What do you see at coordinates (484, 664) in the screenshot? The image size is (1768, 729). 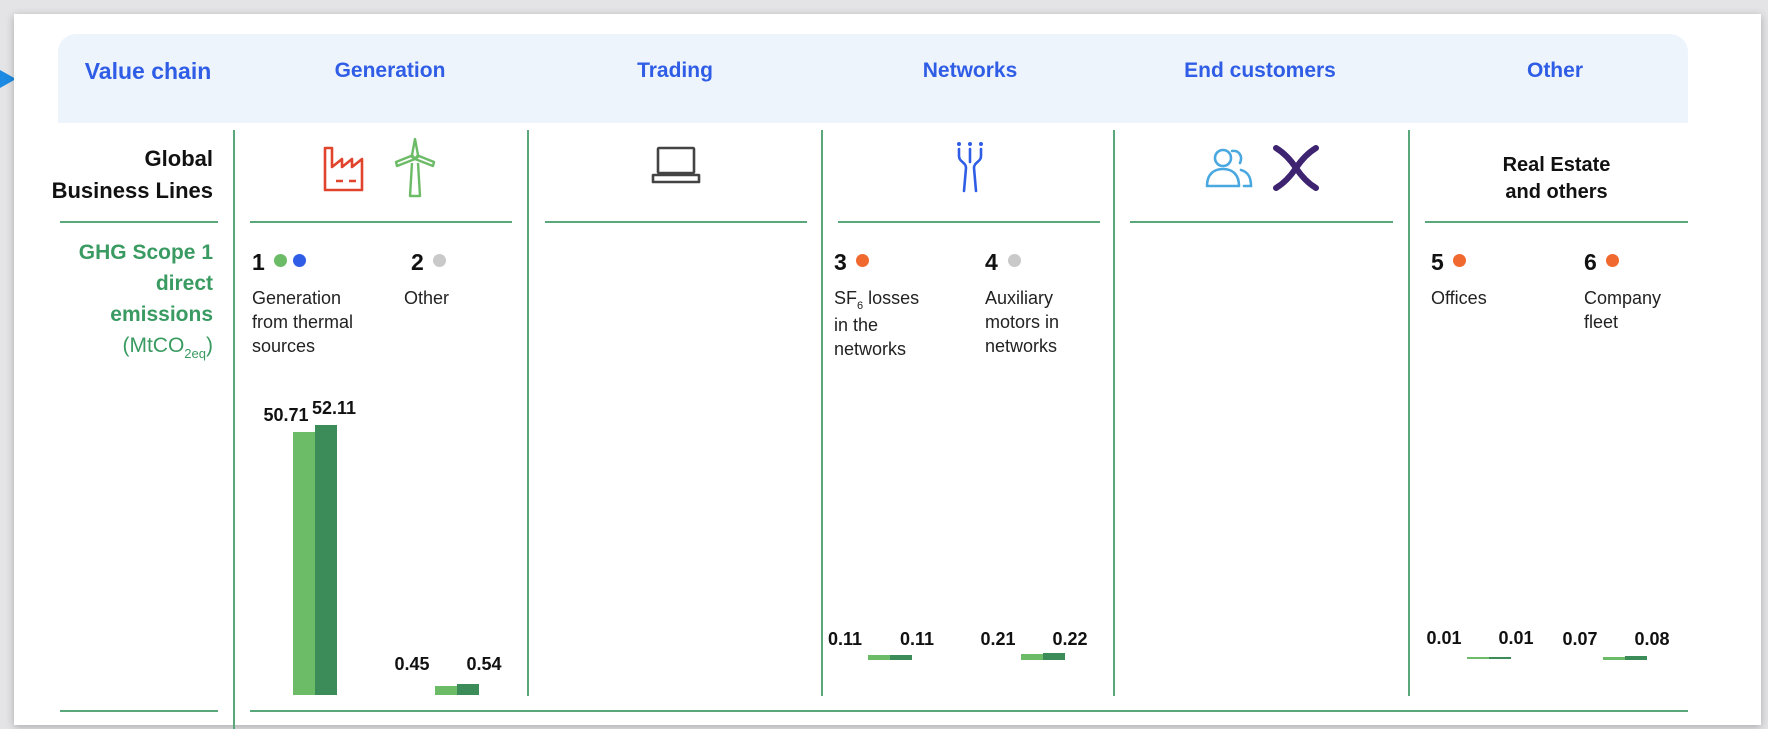 I see `value-label-item-2-series-2: 0.54` at bounding box center [484, 664].